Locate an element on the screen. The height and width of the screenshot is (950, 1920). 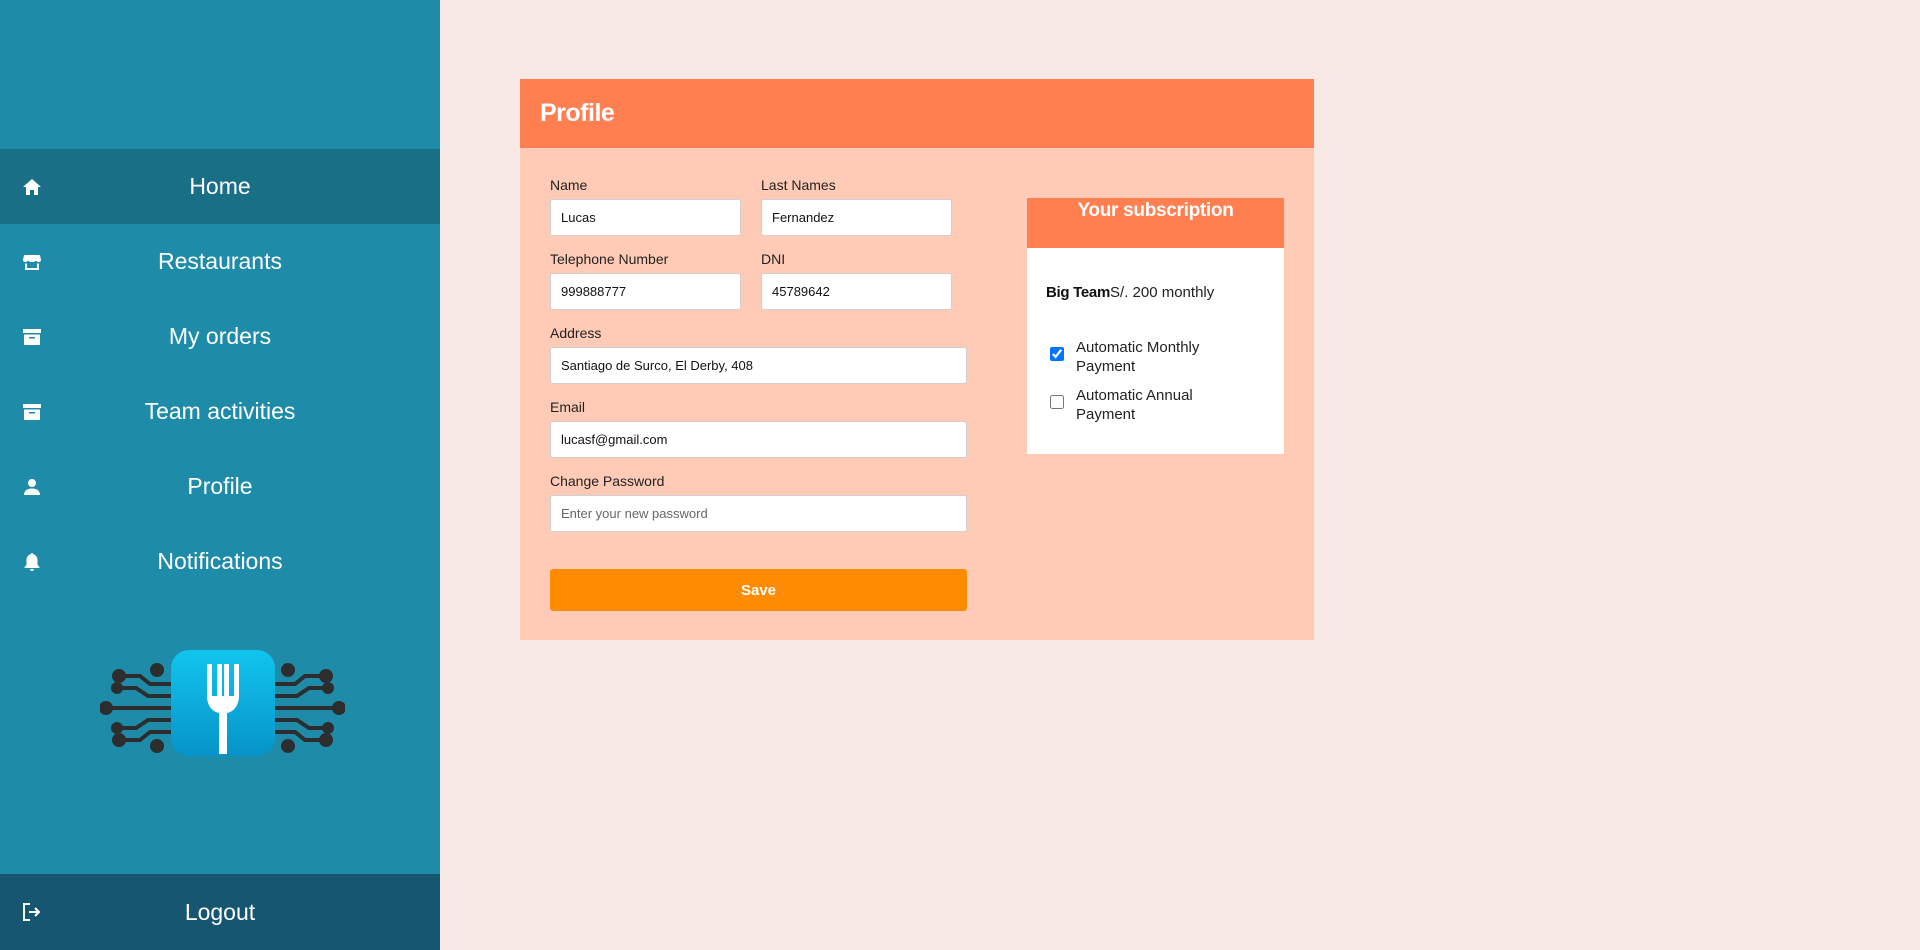
monthly-payment-label: Automatic Monthly Payment is located at coordinates (1138, 357).